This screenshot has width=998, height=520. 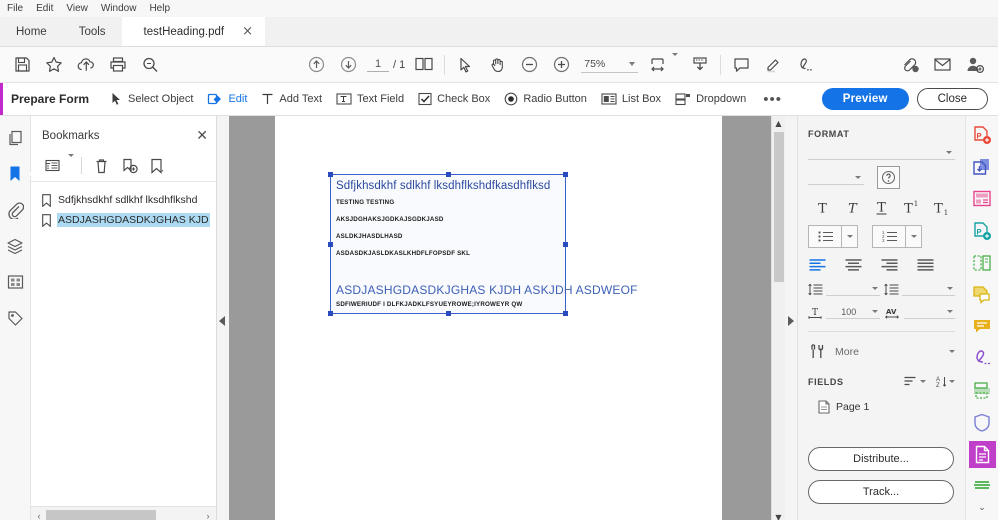 I want to click on left-panel-collapse-strip, so click(x=223, y=318).